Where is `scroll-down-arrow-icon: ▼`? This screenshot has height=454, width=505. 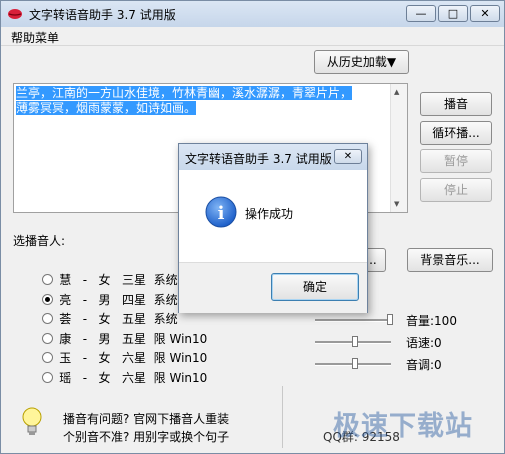
scroll-down-arrow-icon: ▼ is located at coordinates (396, 204).